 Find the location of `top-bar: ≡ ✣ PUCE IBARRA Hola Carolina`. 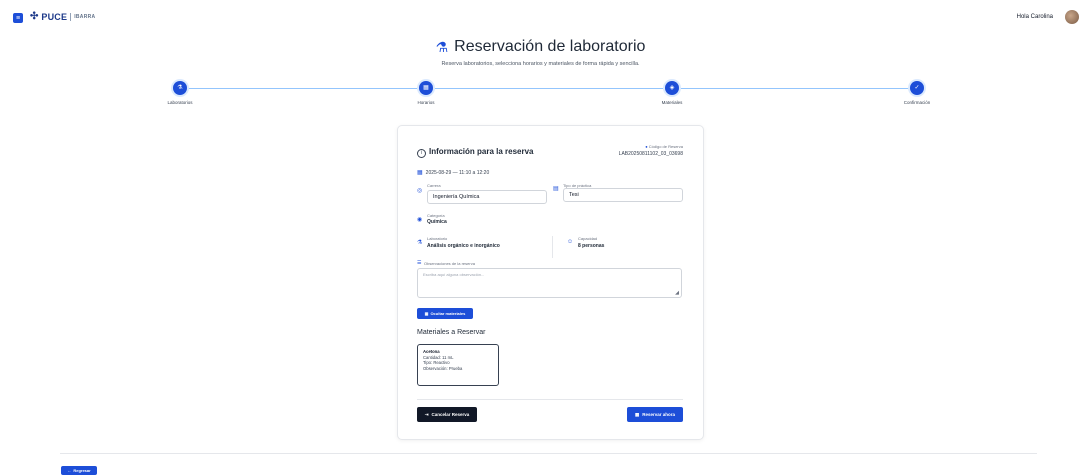

top-bar: ≡ ✣ PUCE IBARRA Hola Carolina is located at coordinates (540, 17).